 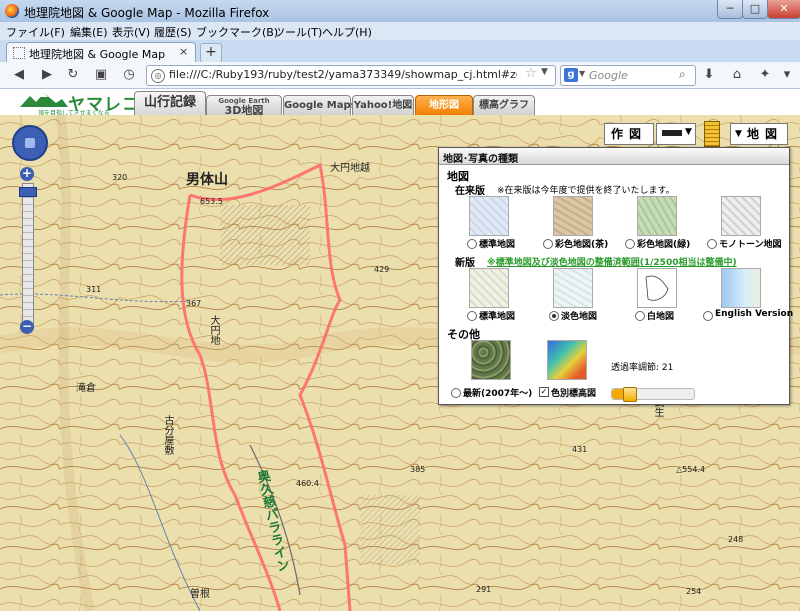 I want to click on map-type-button: ▼ 地図, so click(x=759, y=134).